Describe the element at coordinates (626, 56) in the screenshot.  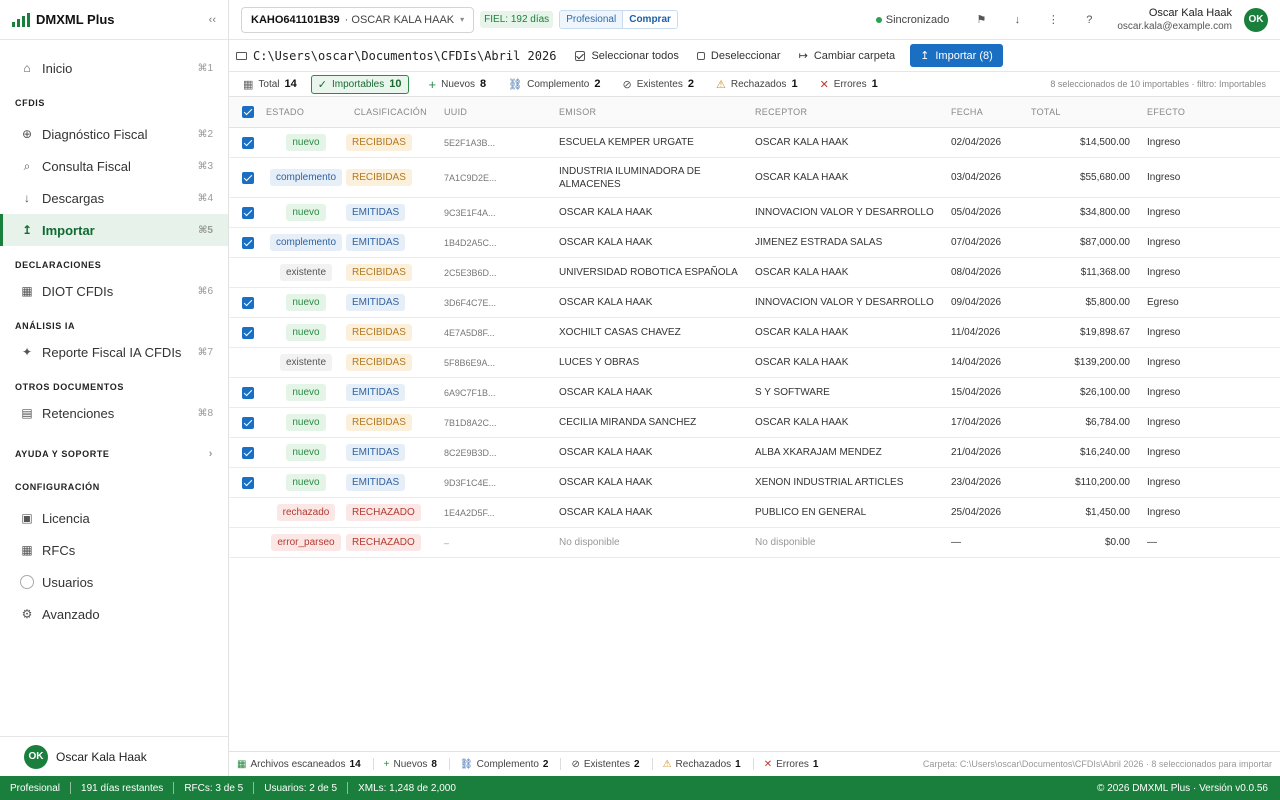
I see `select-all-button: Seleccionar todos` at that location.